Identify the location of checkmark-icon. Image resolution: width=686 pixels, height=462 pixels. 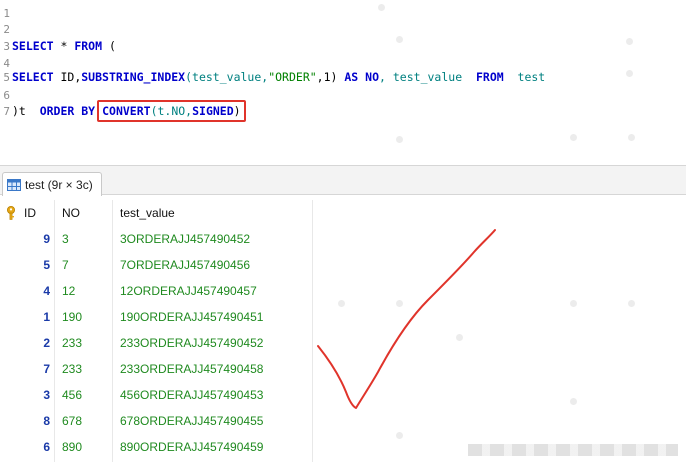
(406, 319).